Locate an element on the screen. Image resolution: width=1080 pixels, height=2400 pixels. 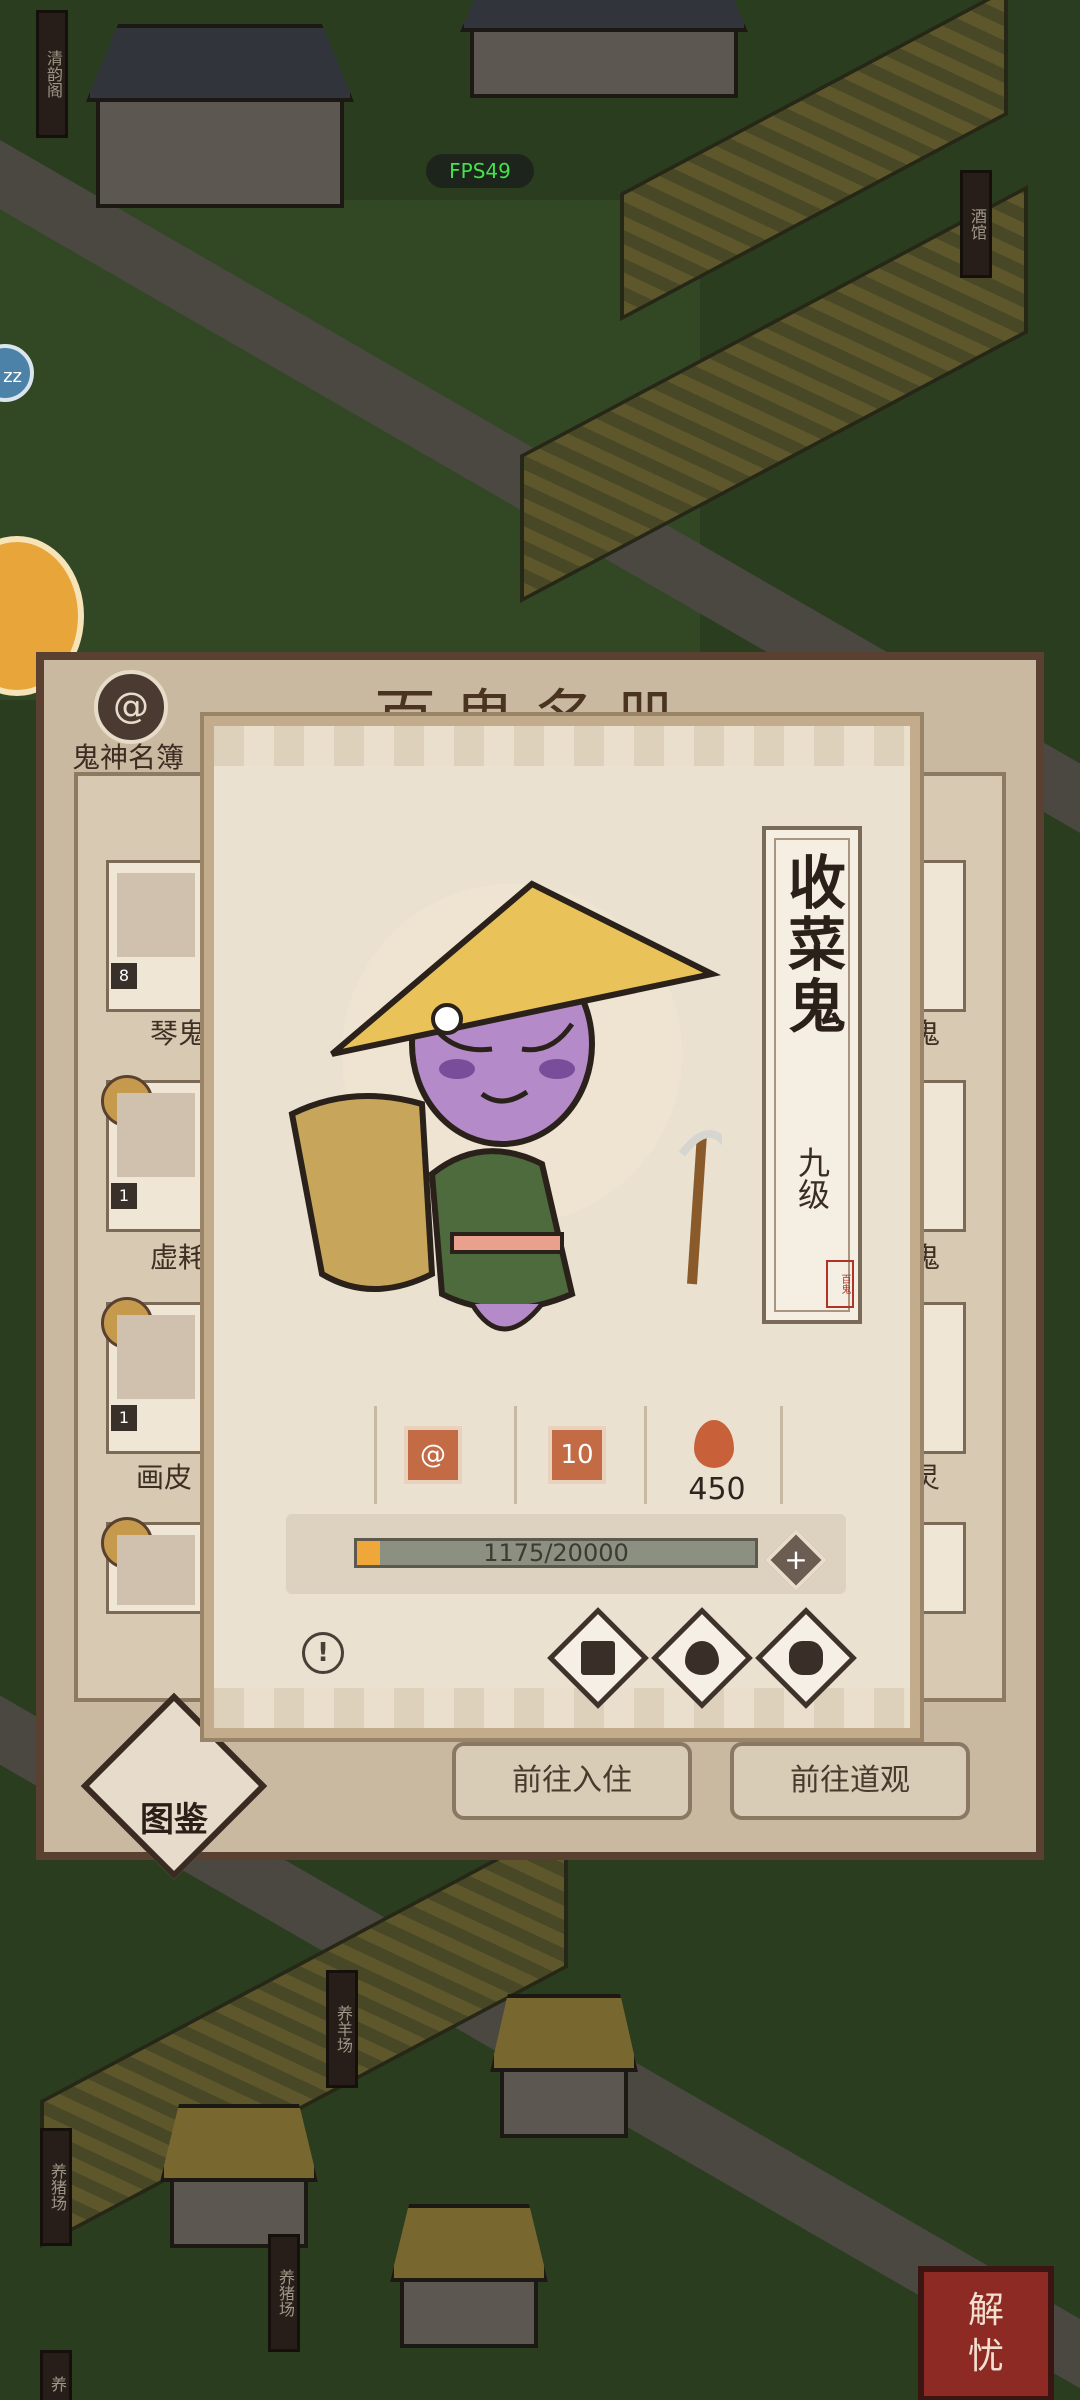
seal-stamp: 百鬼 is located at coordinates (840, 1284).